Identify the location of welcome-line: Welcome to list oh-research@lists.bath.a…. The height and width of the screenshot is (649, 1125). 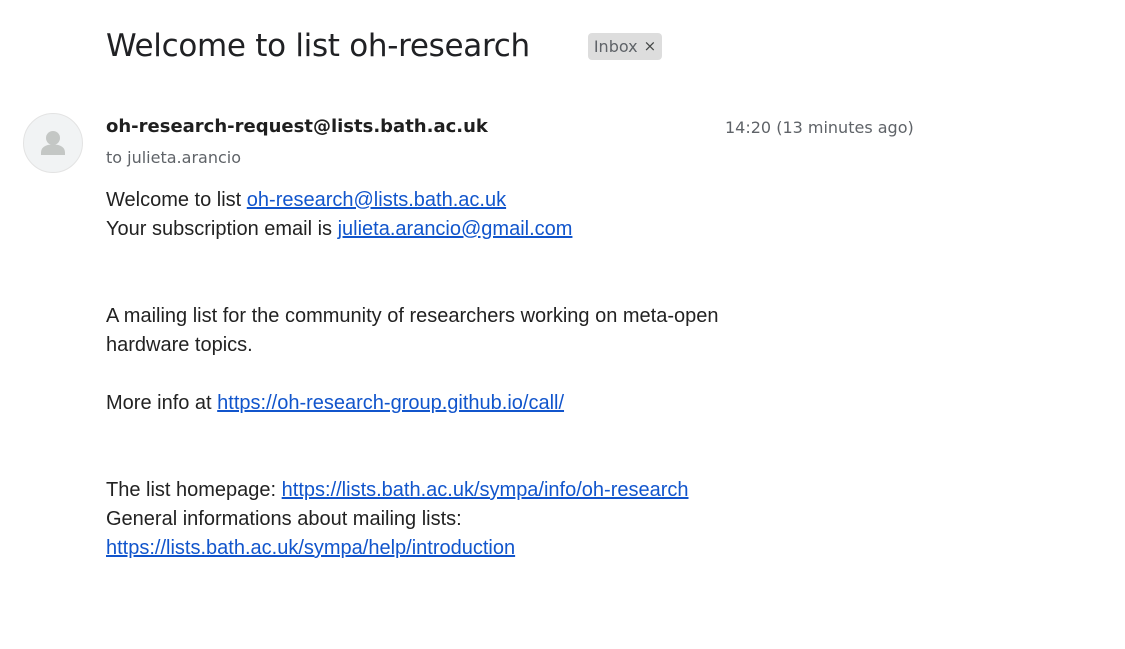
(456, 200).